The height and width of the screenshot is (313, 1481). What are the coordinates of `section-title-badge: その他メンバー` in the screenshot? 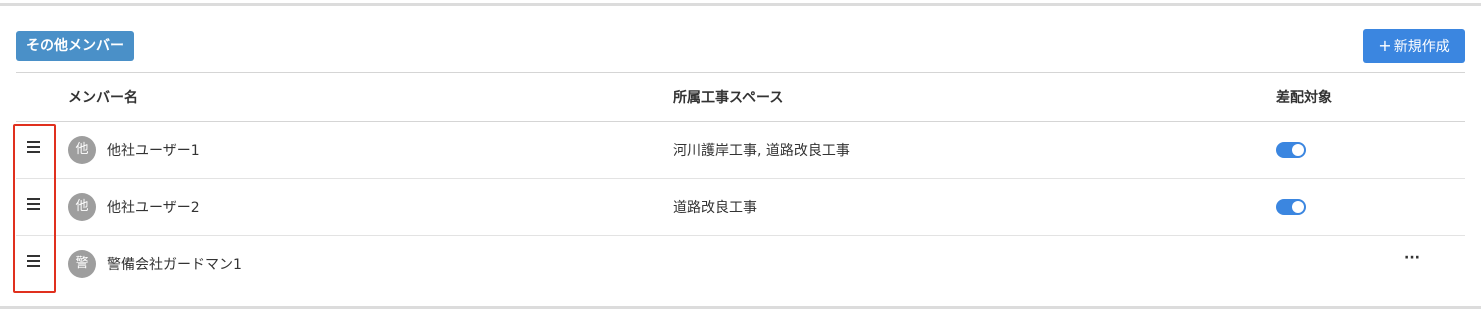 It's located at (75, 46).